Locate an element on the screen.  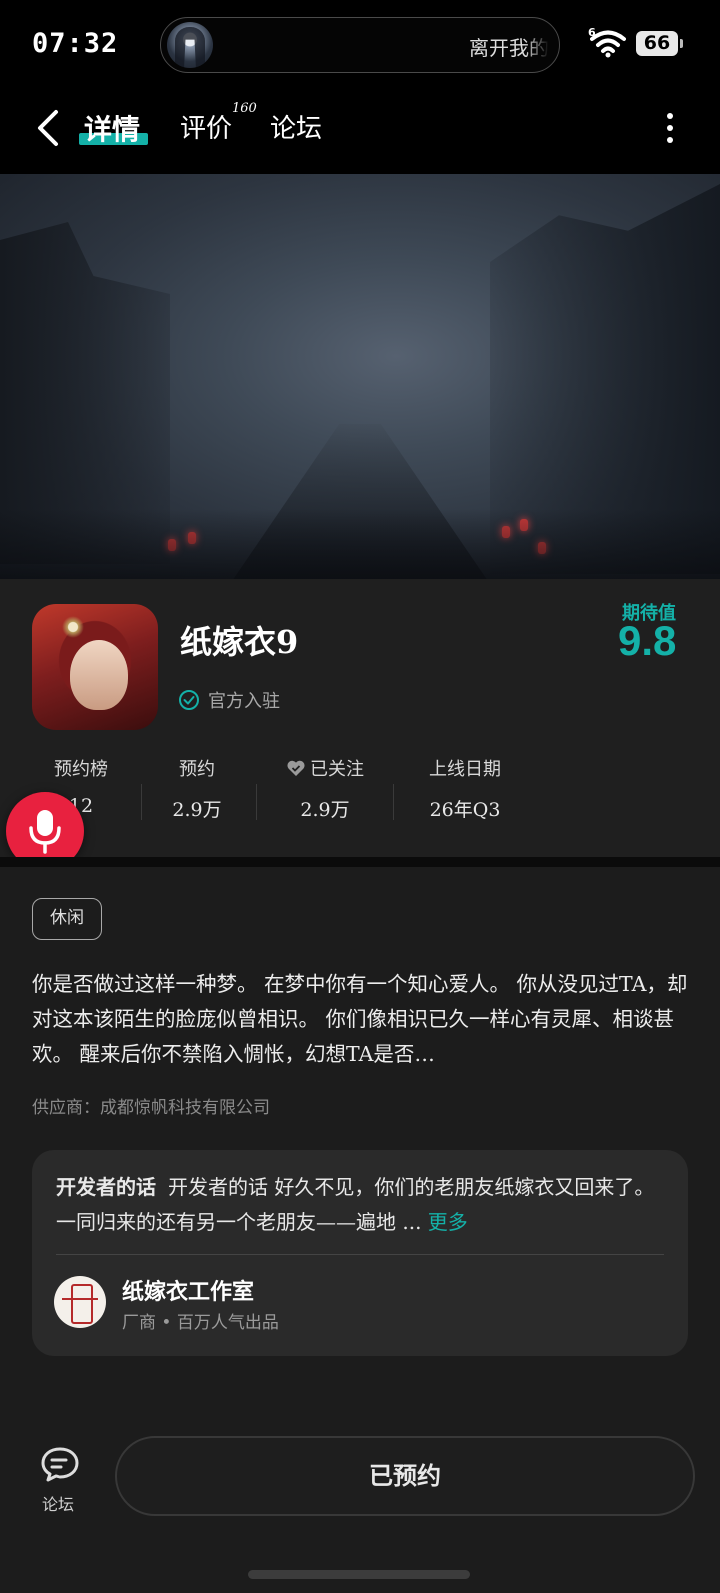
following-label: 已关注 is located at coordinates (337, 769).